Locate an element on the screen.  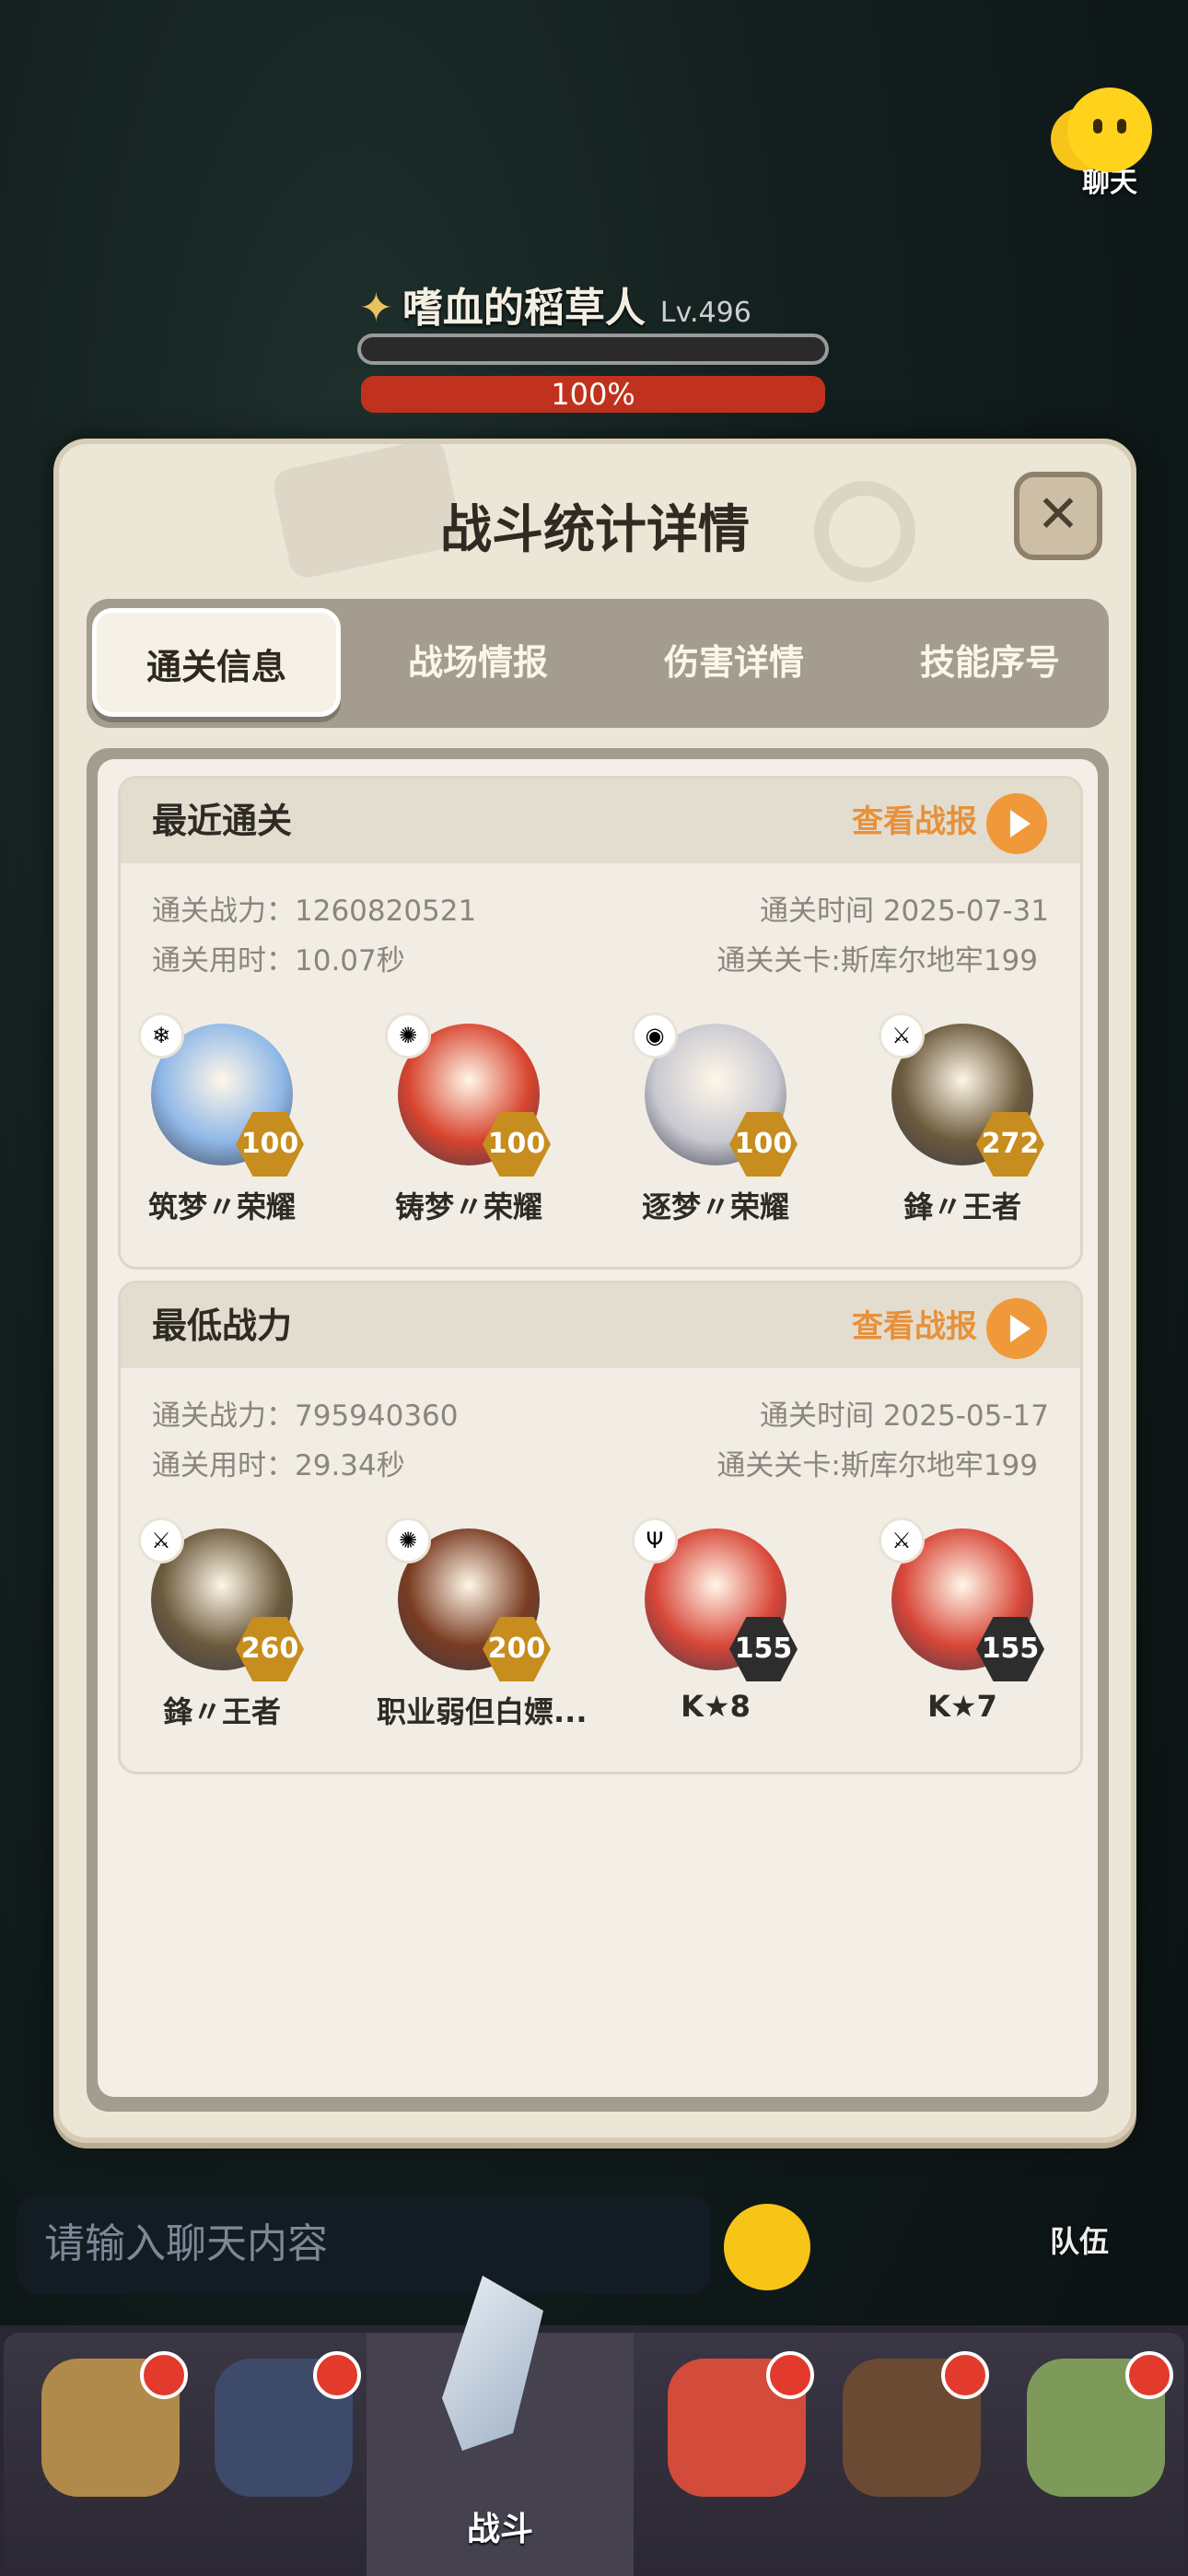
card-title: 最低战力 is located at coordinates (222, 1326).